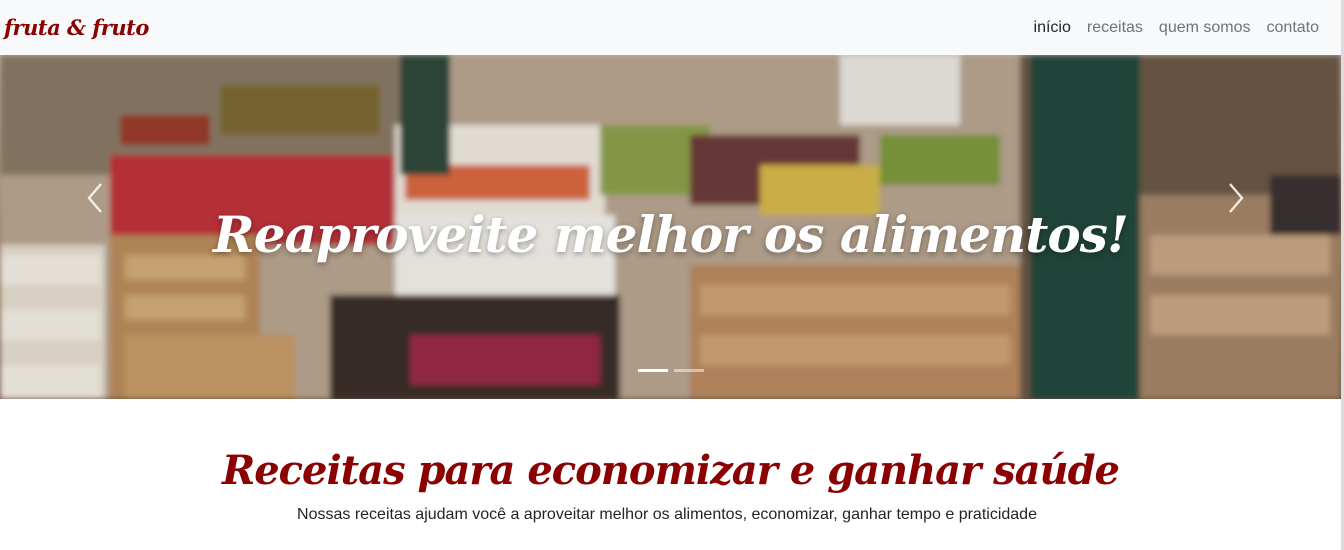  Describe the element at coordinates (671, 234) in the screenshot. I see `carousel-caption: Reaproveite melhor os alimentos!` at that location.